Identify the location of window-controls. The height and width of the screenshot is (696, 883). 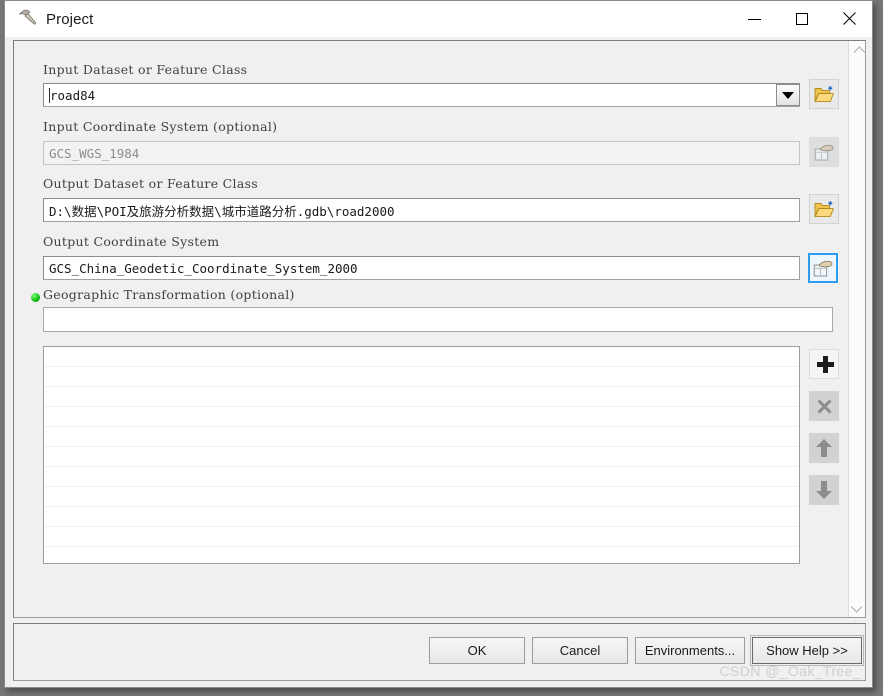
(801, 19).